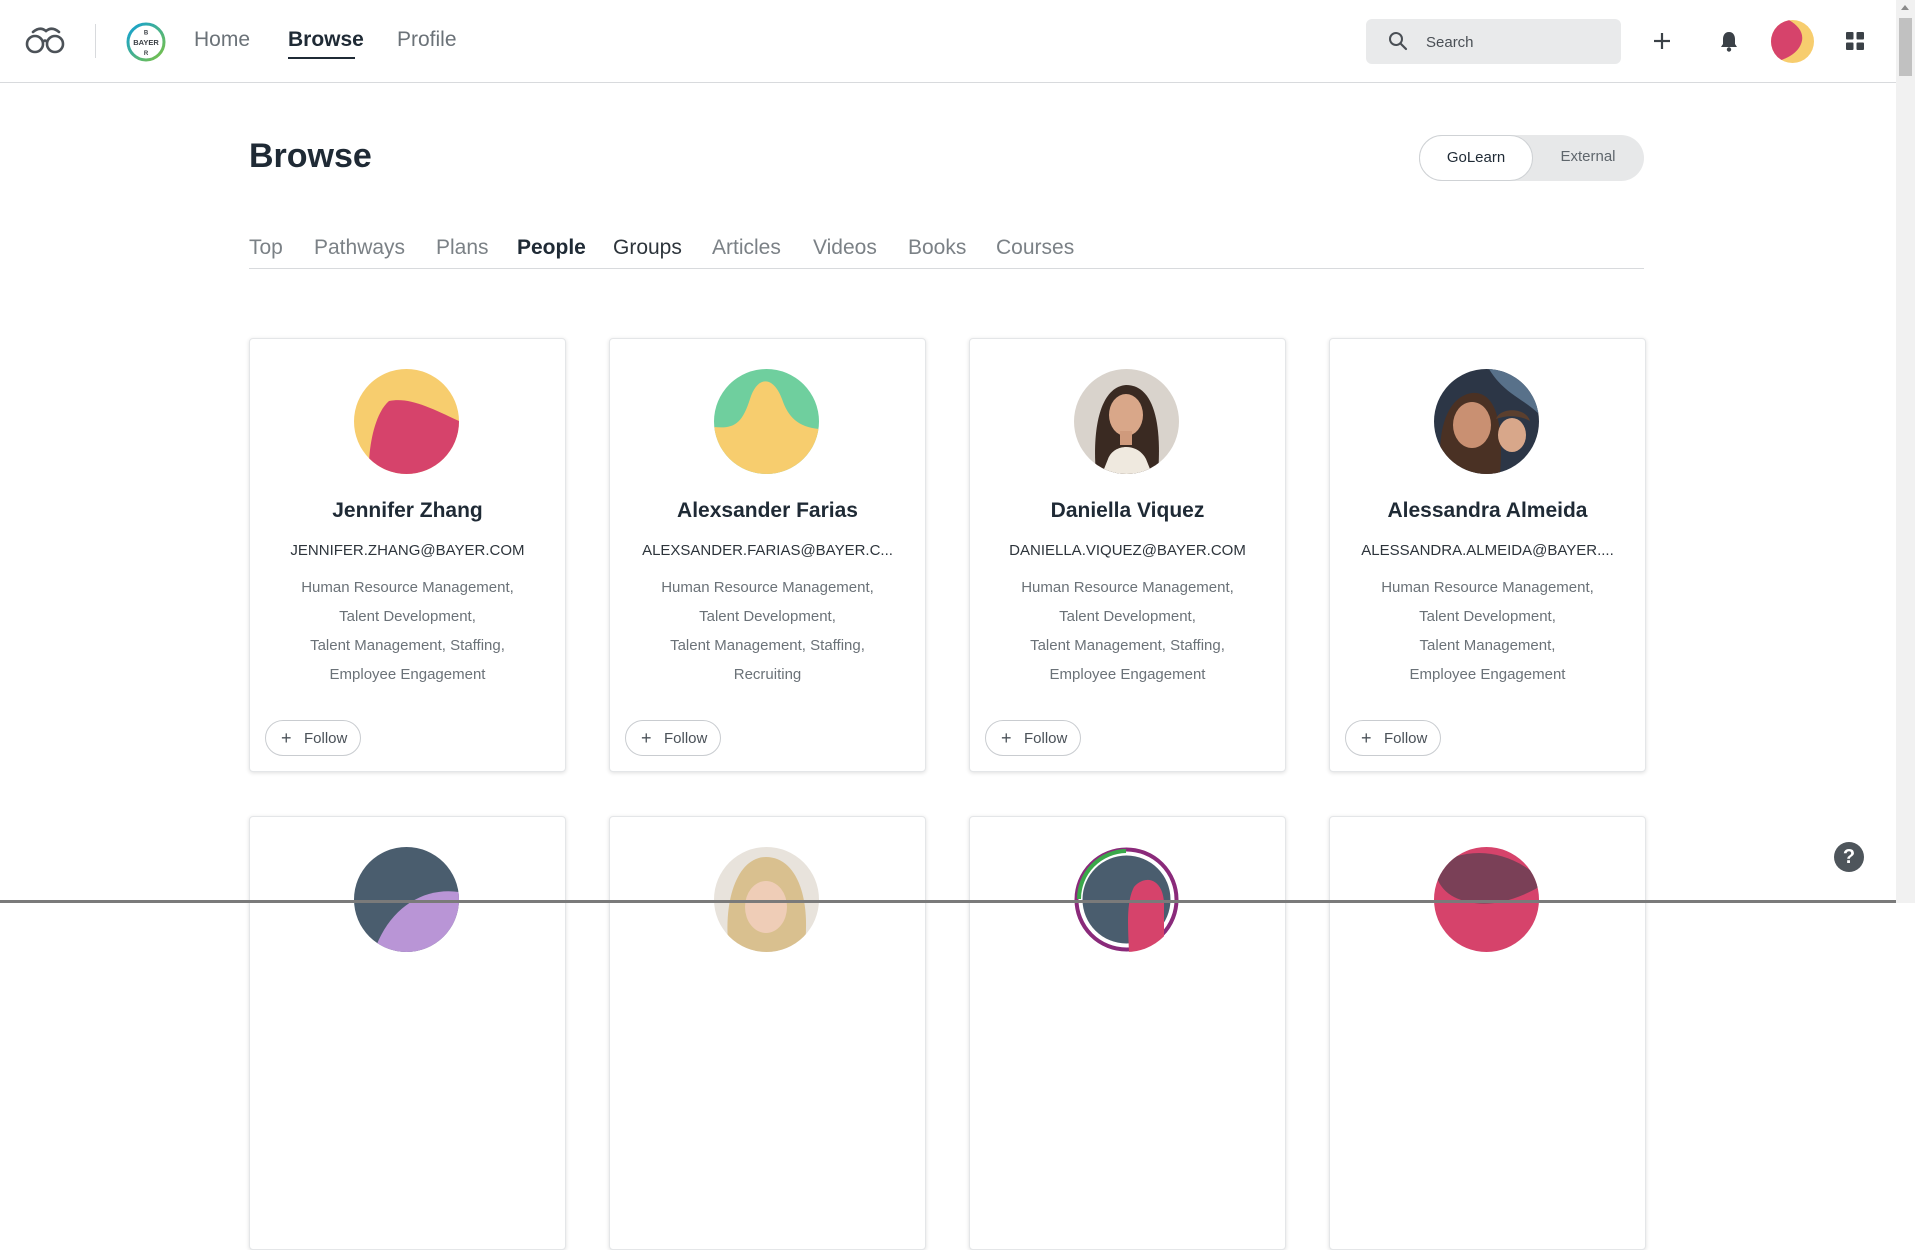 This screenshot has width=1915, height=1250. What do you see at coordinates (222, 40) in the screenshot?
I see `nav-home: Home` at bounding box center [222, 40].